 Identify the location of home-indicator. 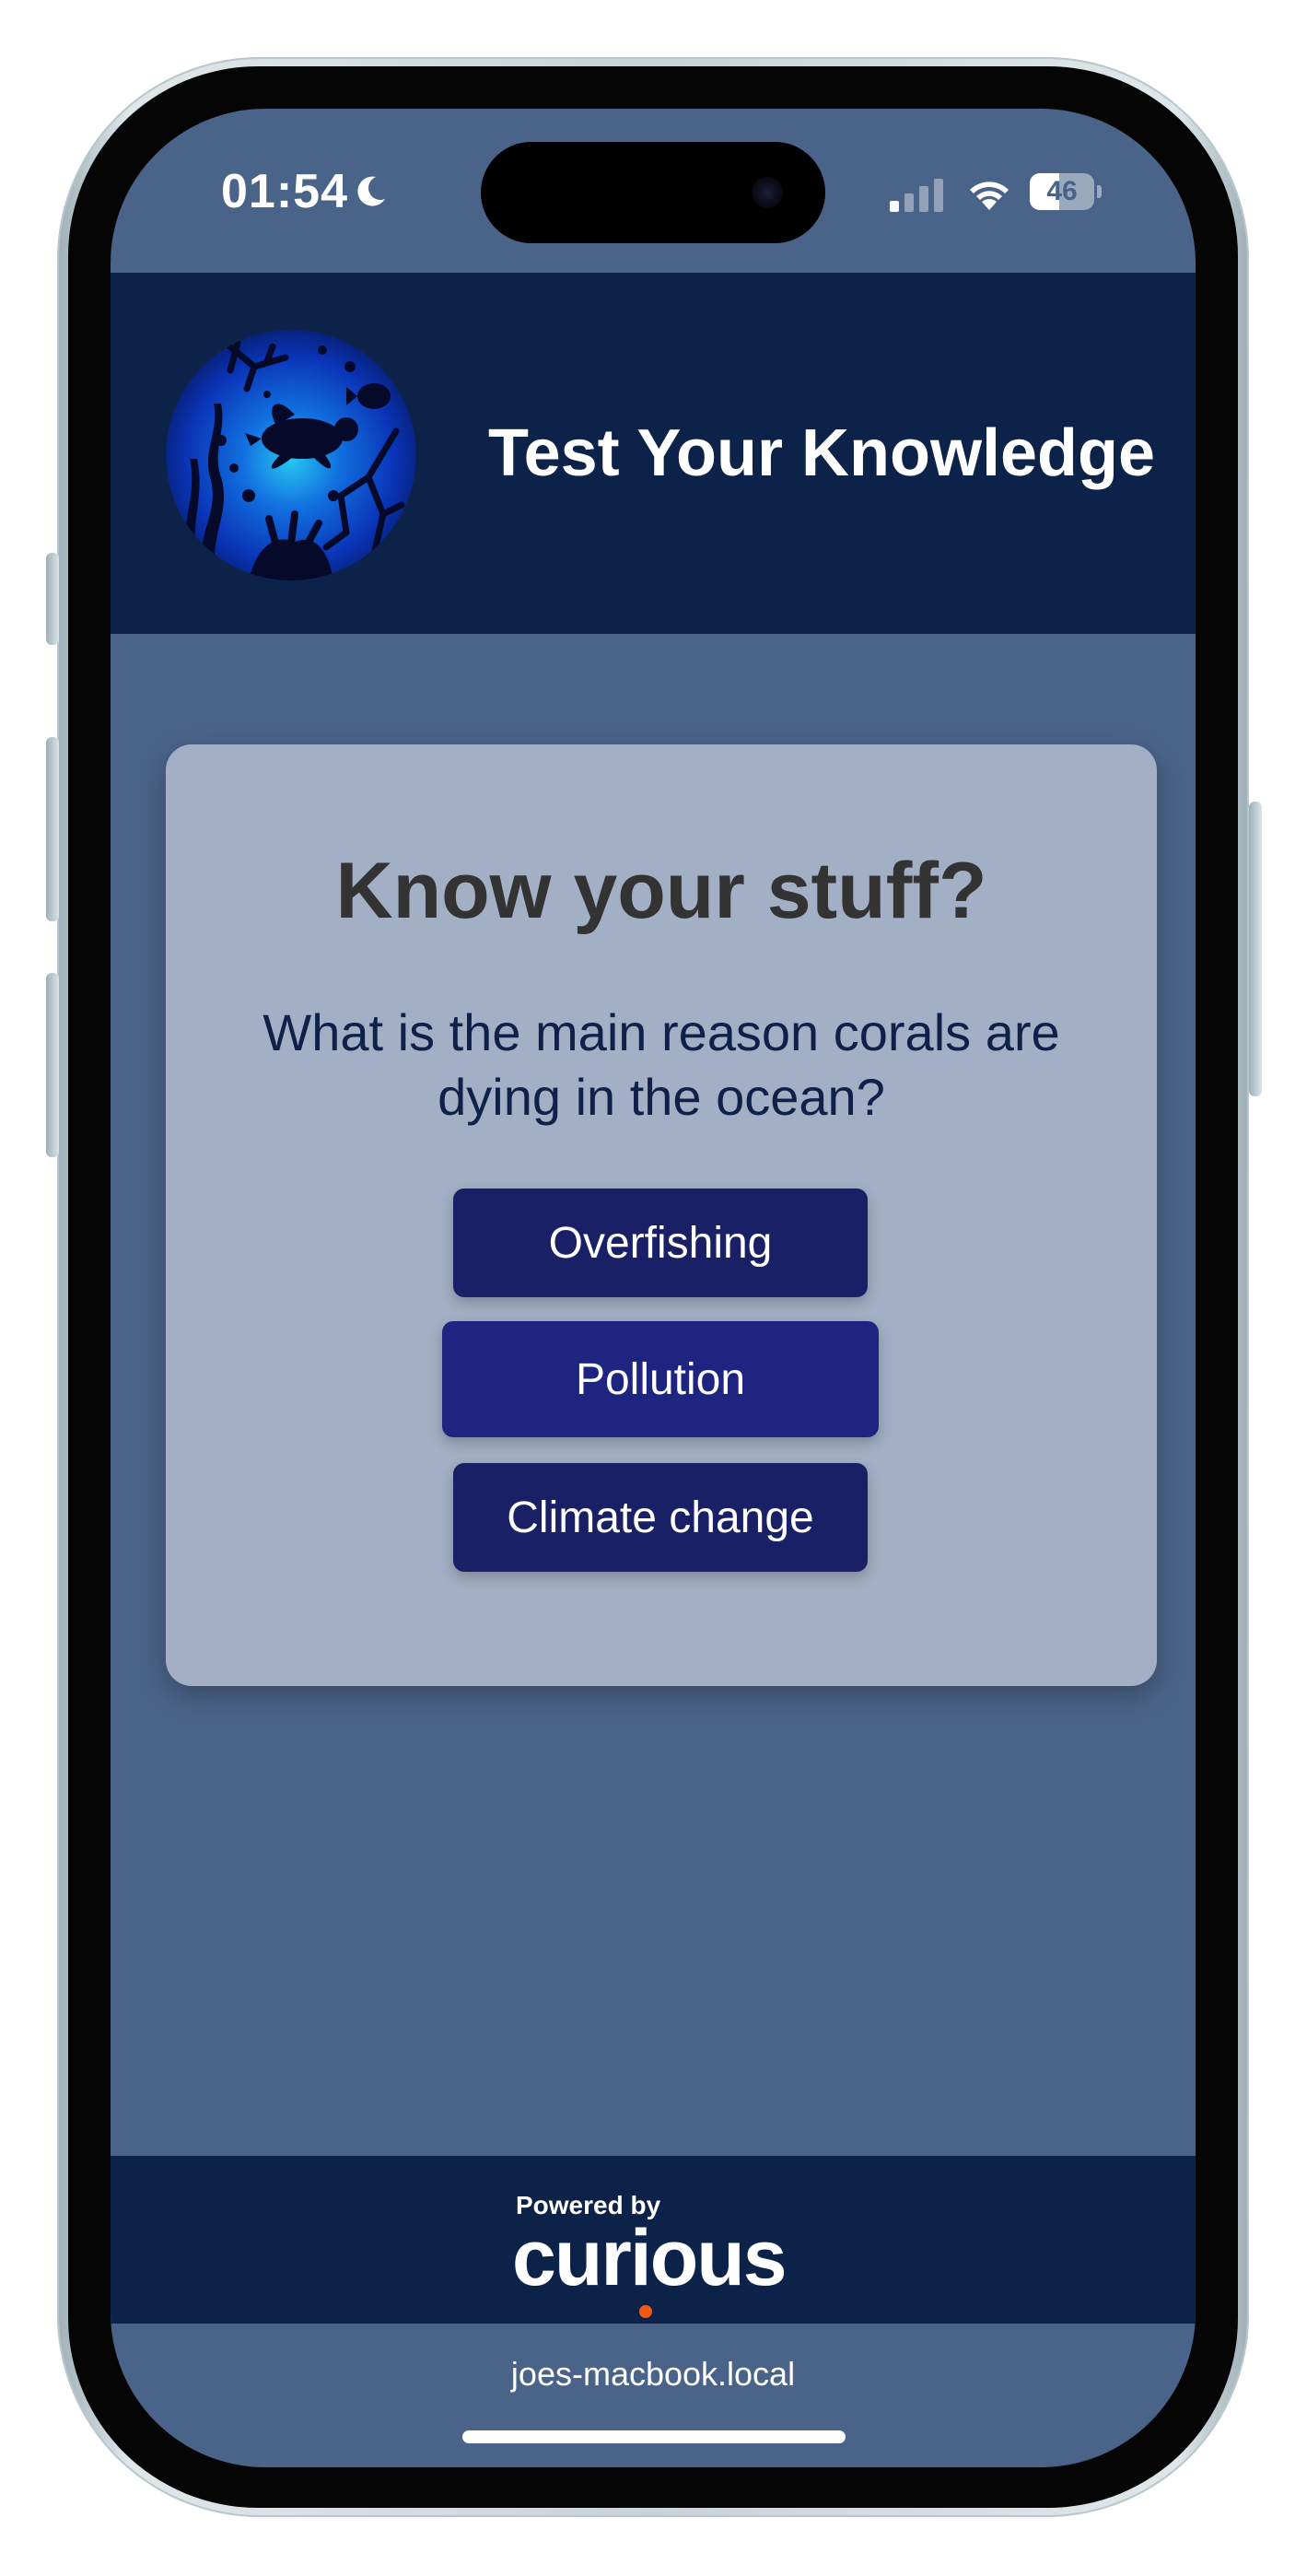
(654, 2436).